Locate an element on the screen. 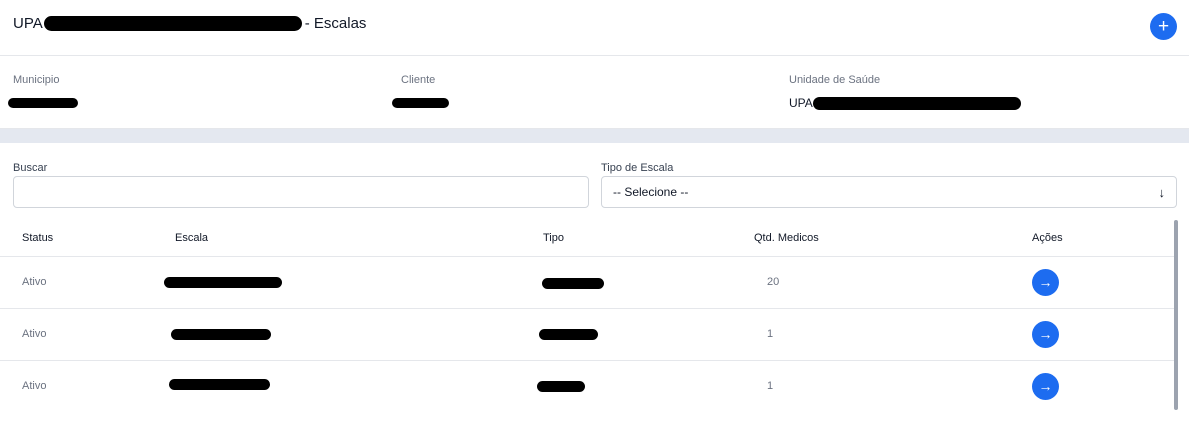  title-redaction is located at coordinates (172, 23).